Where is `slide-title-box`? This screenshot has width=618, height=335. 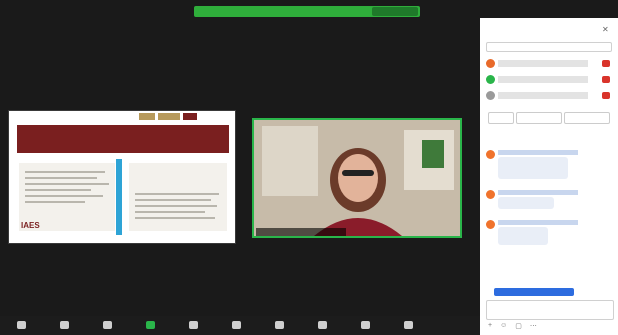
slide-title-box is located at coordinates (123, 139).